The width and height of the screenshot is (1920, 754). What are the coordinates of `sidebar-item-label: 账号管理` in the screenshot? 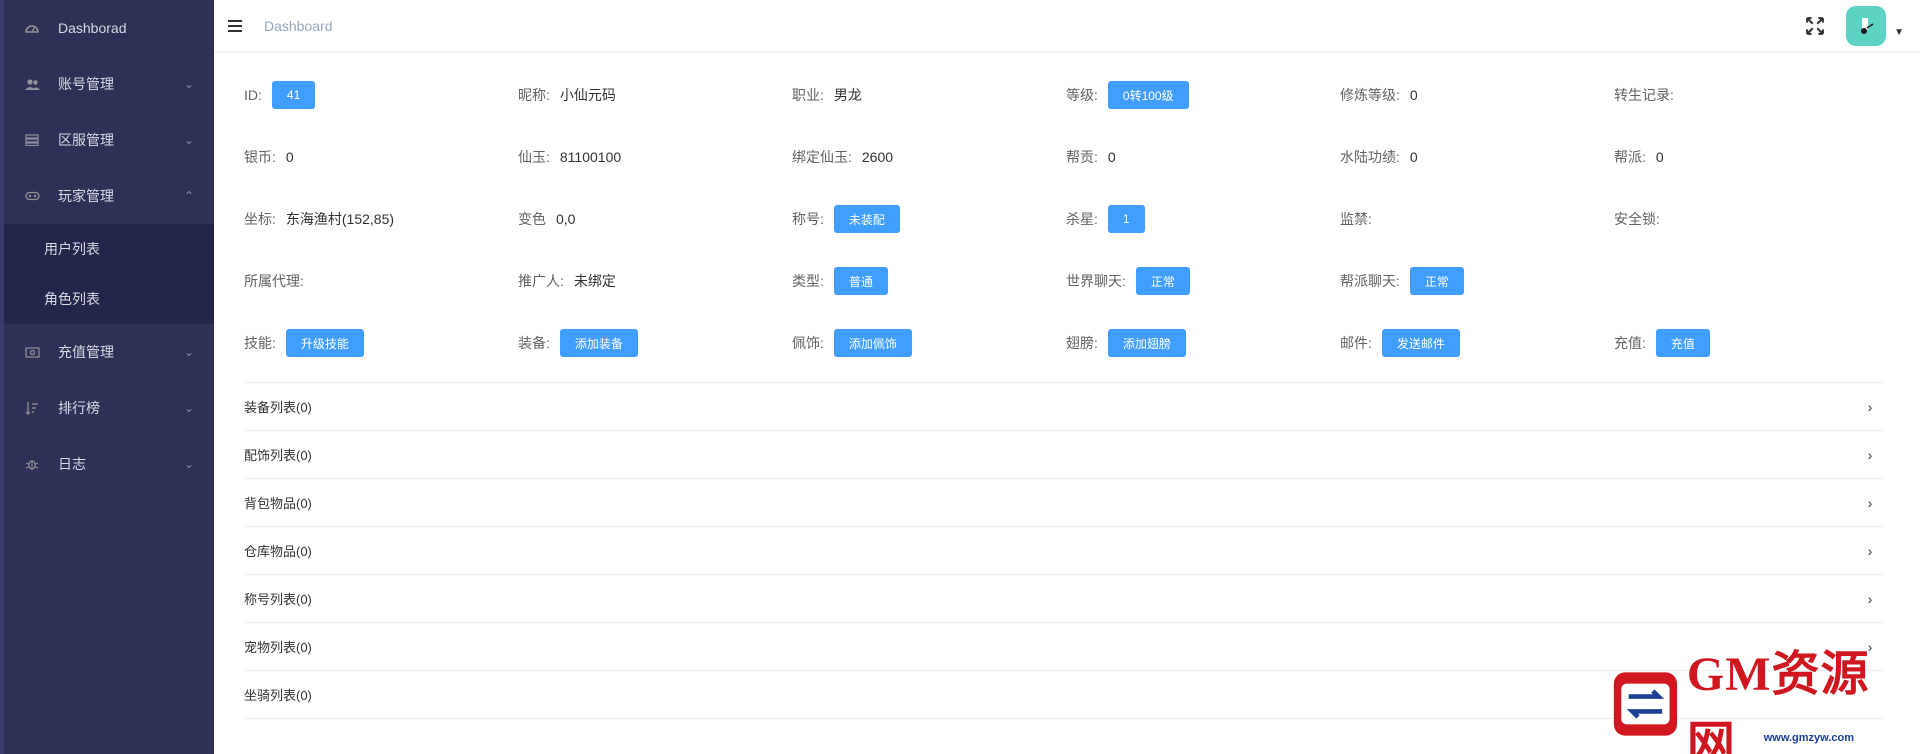 It's located at (86, 84).